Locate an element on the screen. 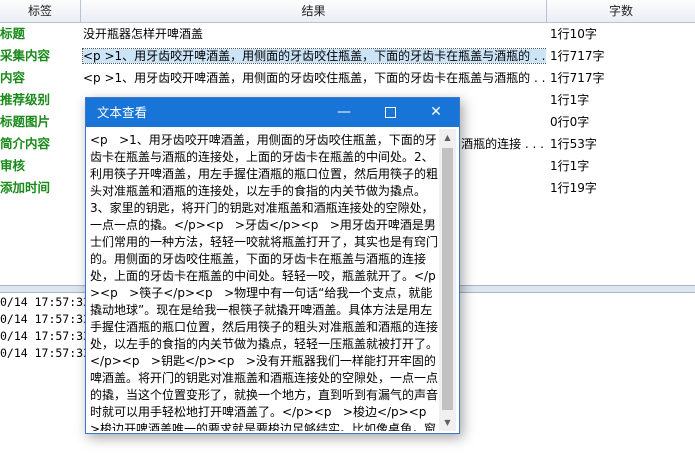 This screenshot has height=460, width=695. header-result: 结果 is located at coordinates (314, 11).